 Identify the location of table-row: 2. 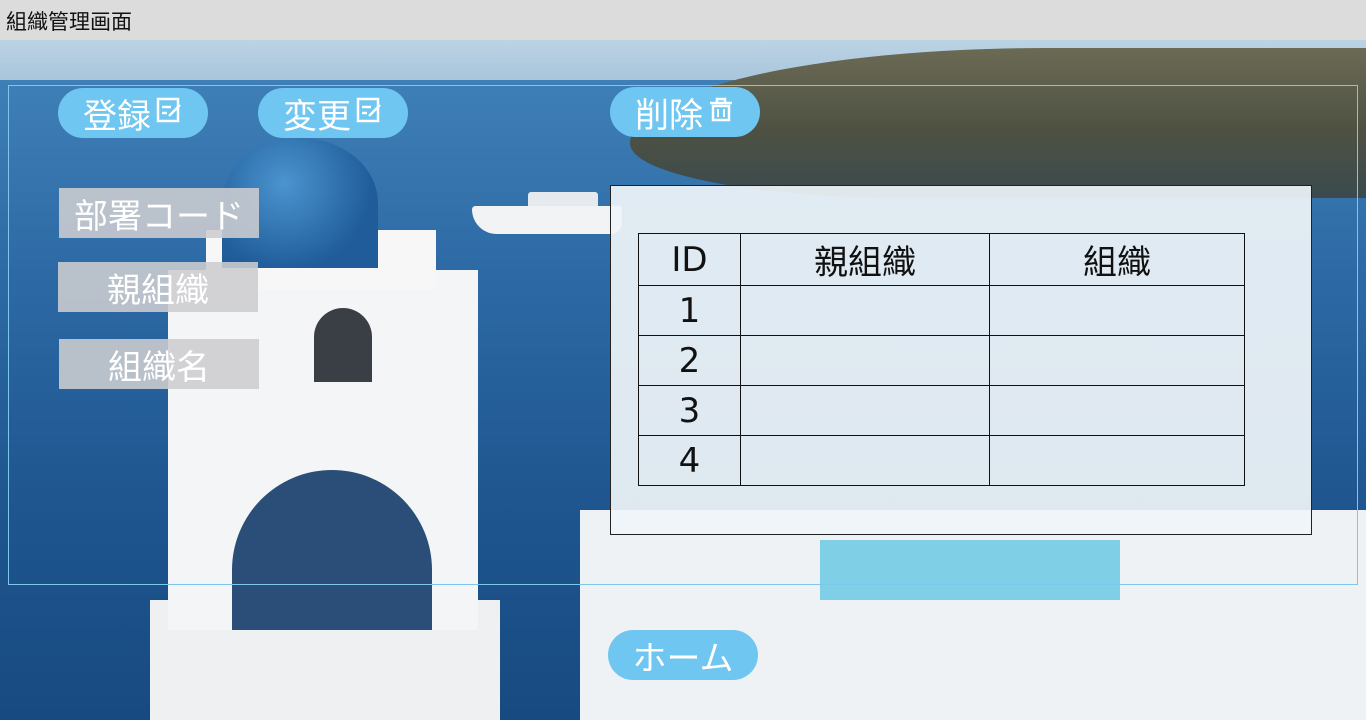
(941, 360).